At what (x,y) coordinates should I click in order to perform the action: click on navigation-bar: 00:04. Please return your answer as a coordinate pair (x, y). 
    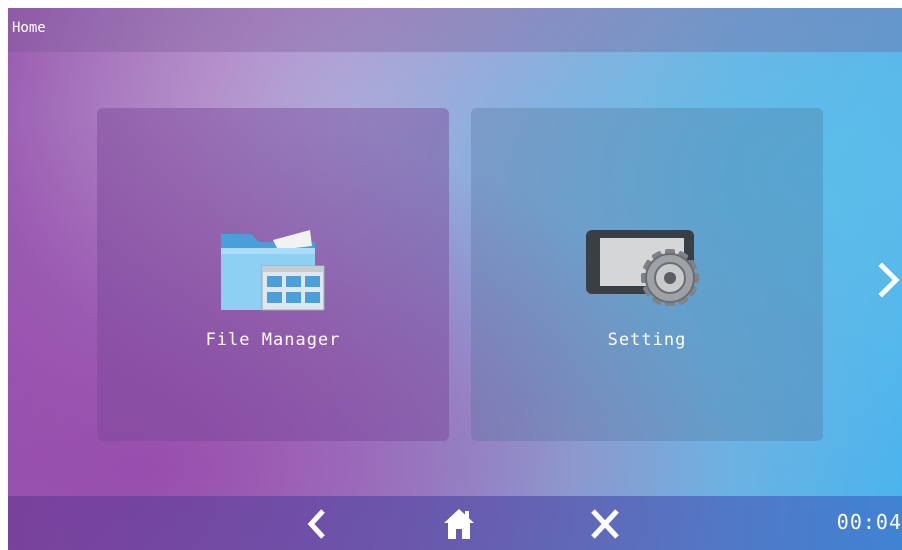
    Looking at the image, I should click on (455, 523).